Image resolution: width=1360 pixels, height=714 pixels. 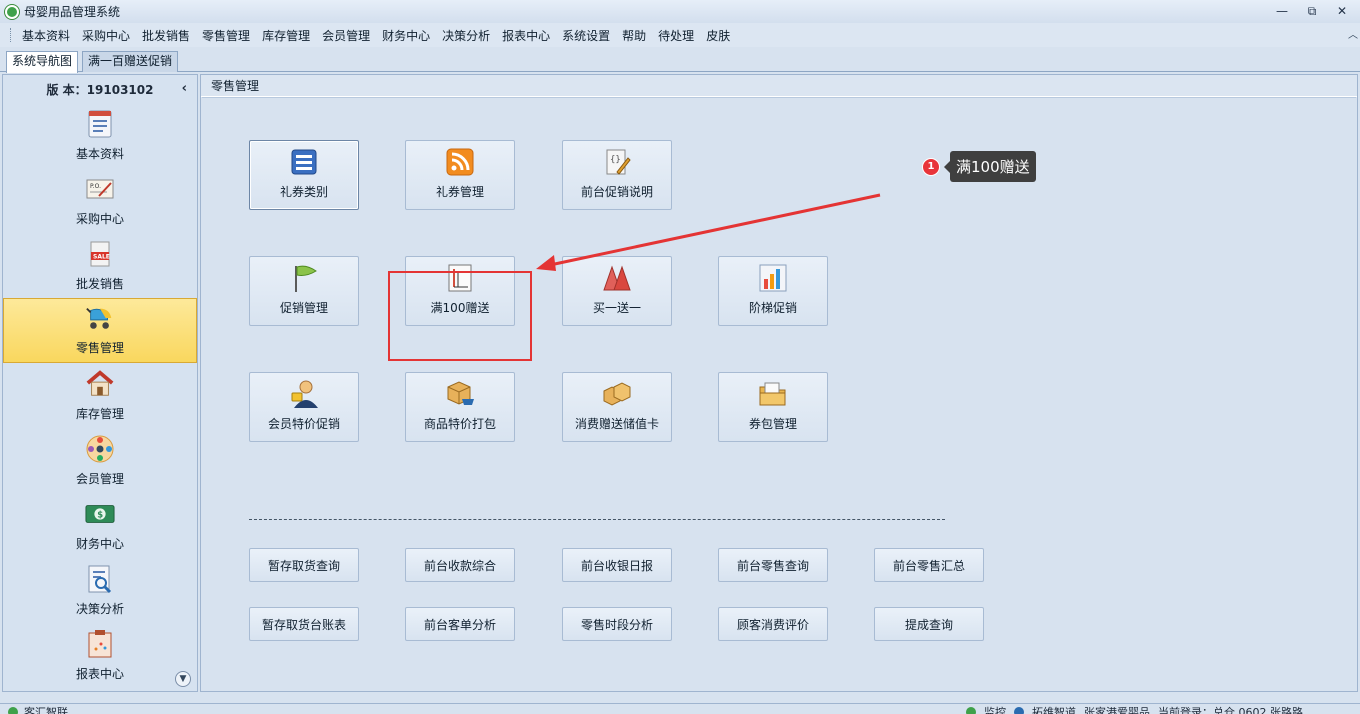 What do you see at coordinates (718, 35) in the screenshot?
I see `menu-skin: 皮肤` at bounding box center [718, 35].